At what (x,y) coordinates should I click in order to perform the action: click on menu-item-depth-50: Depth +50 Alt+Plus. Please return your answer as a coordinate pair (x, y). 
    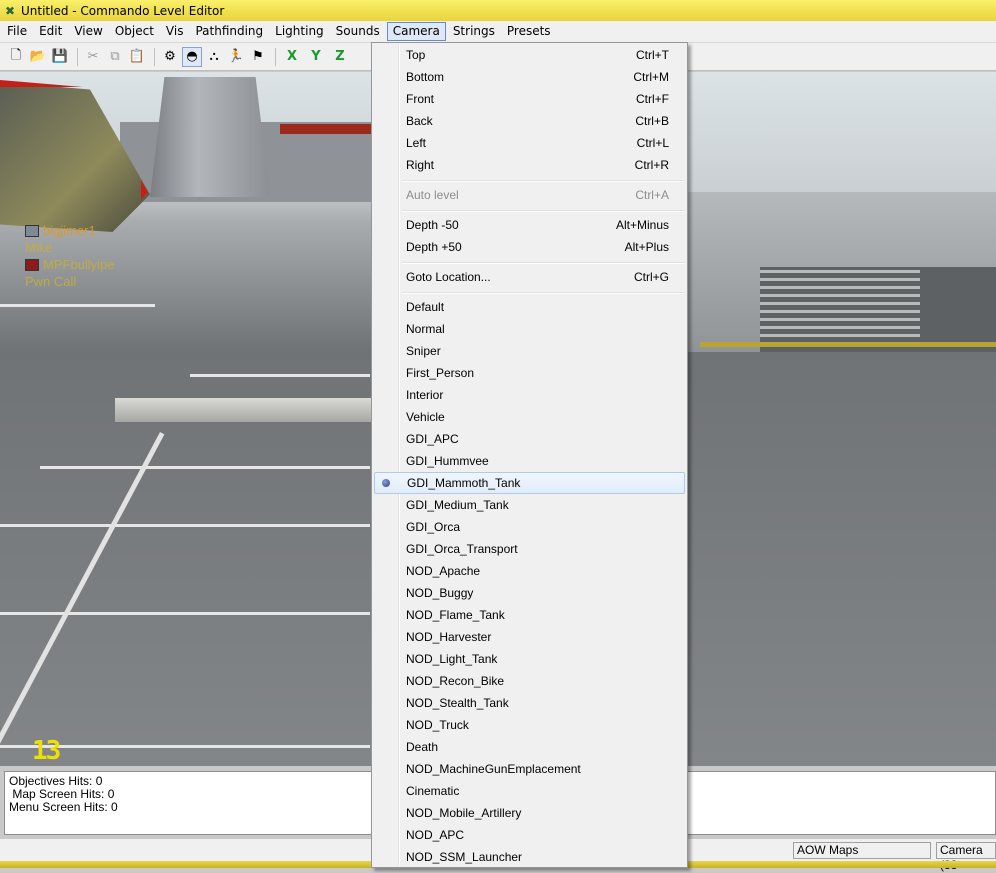
    Looking at the image, I should click on (529, 247).